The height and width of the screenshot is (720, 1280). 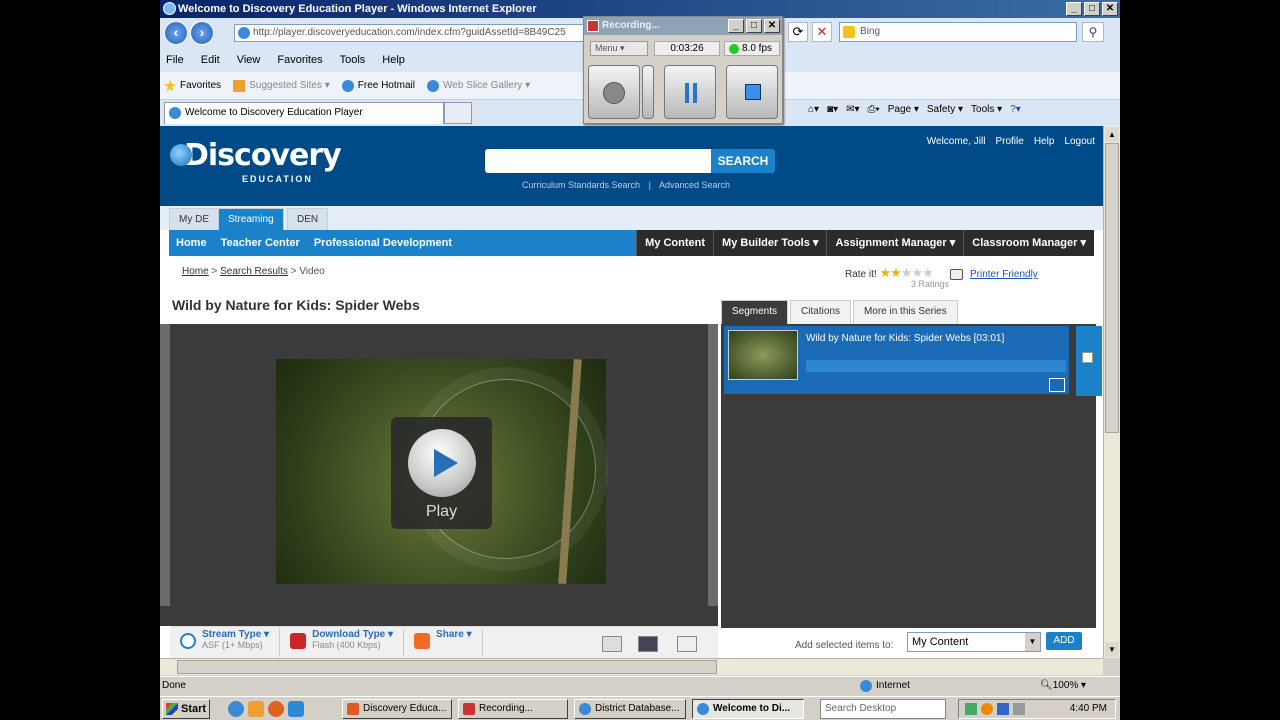 What do you see at coordinates (648, 92) in the screenshot?
I see `record-options-button` at bounding box center [648, 92].